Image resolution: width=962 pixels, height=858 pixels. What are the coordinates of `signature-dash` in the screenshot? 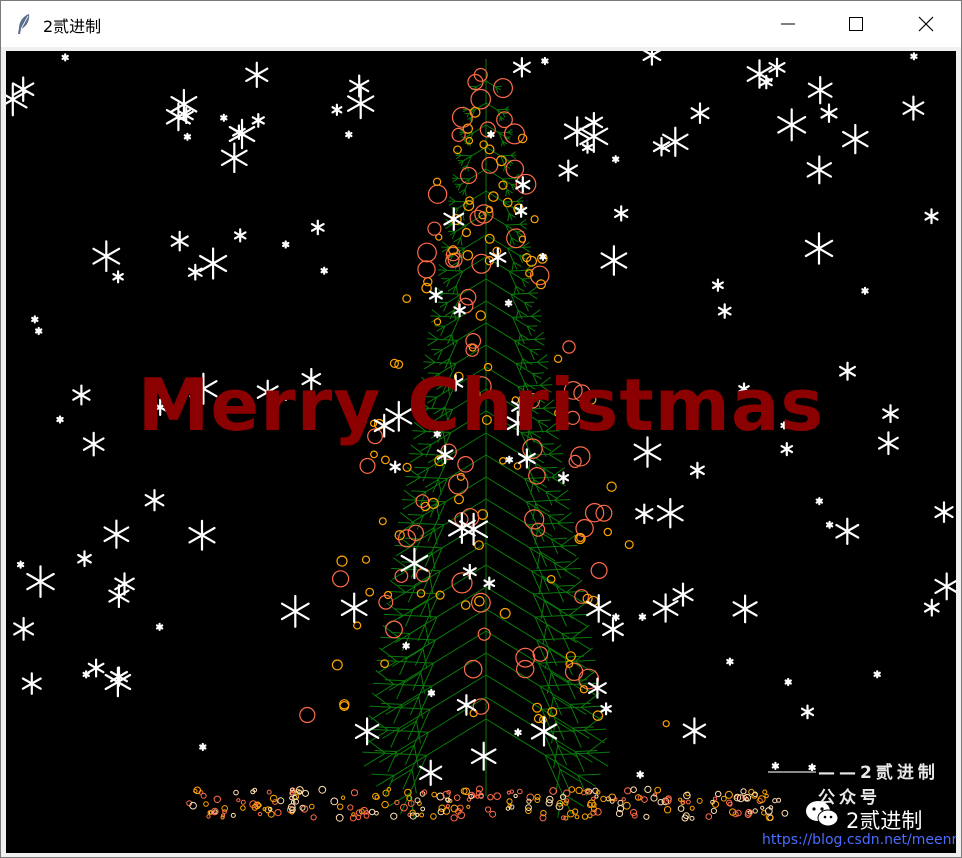 It's located at (792, 772).